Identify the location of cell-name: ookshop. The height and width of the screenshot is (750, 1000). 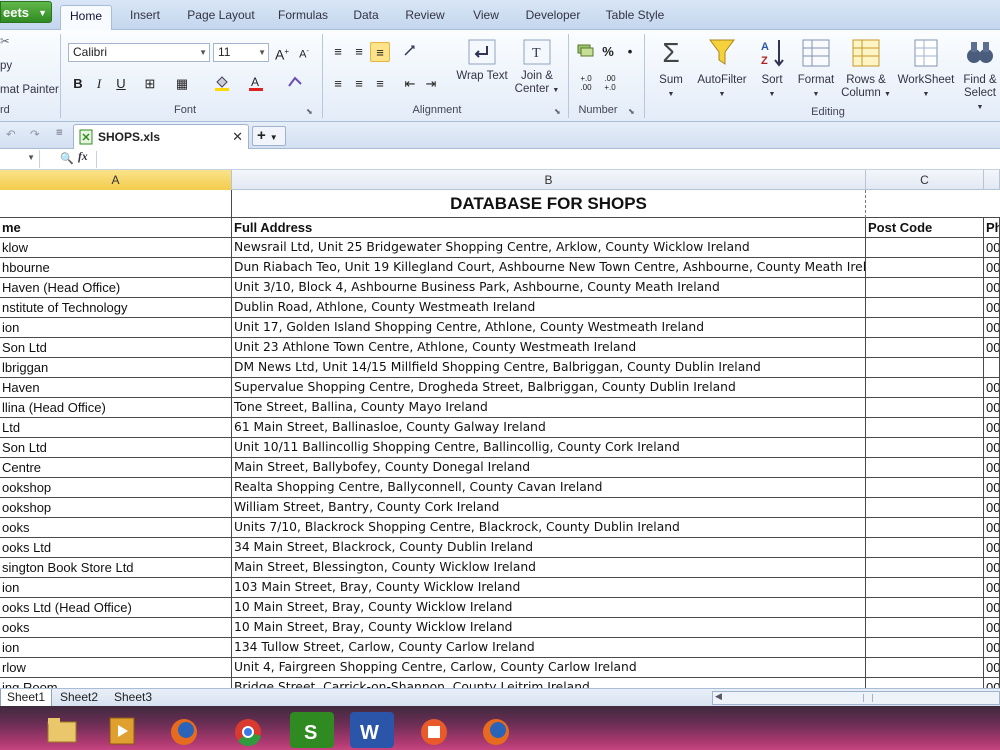
(116, 508).